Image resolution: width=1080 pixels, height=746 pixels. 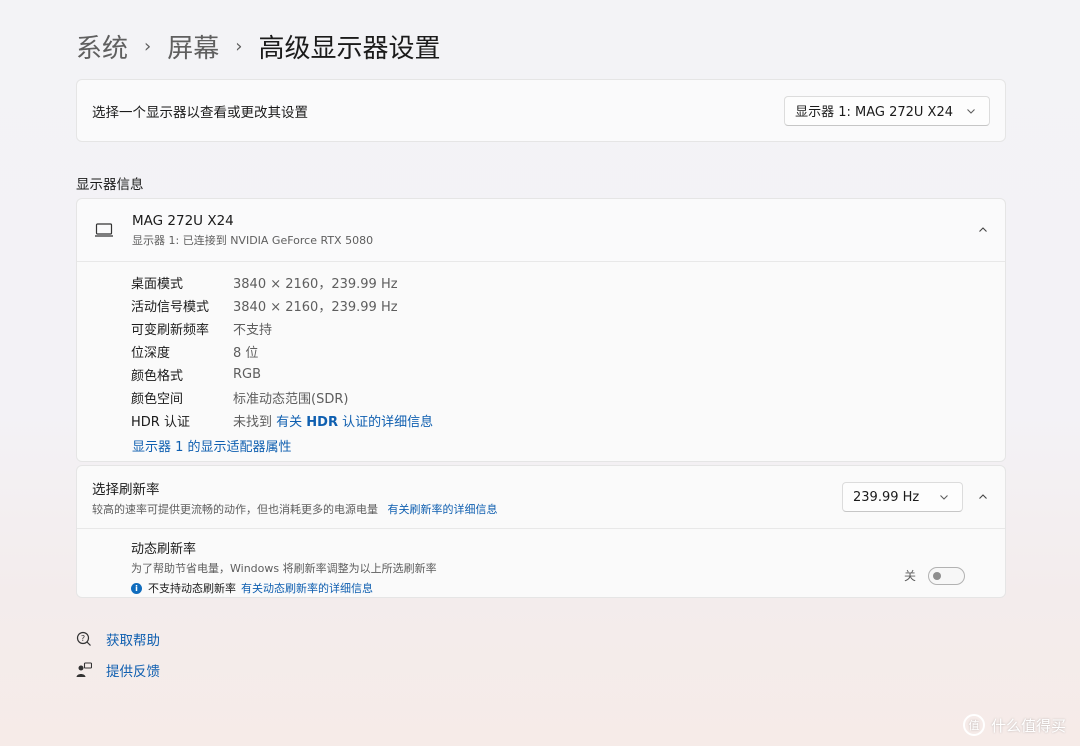 I want to click on info-value: RGB, so click(x=247, y=374).